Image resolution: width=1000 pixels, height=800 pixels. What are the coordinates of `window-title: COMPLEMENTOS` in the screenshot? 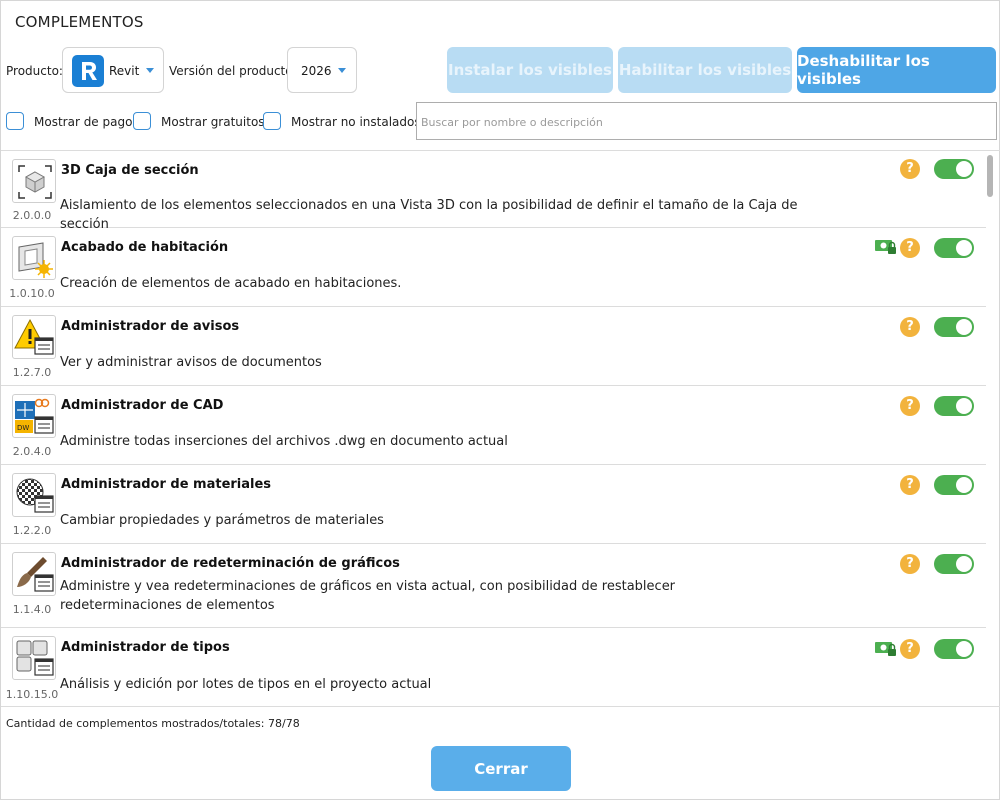 It's located at (79, 22).